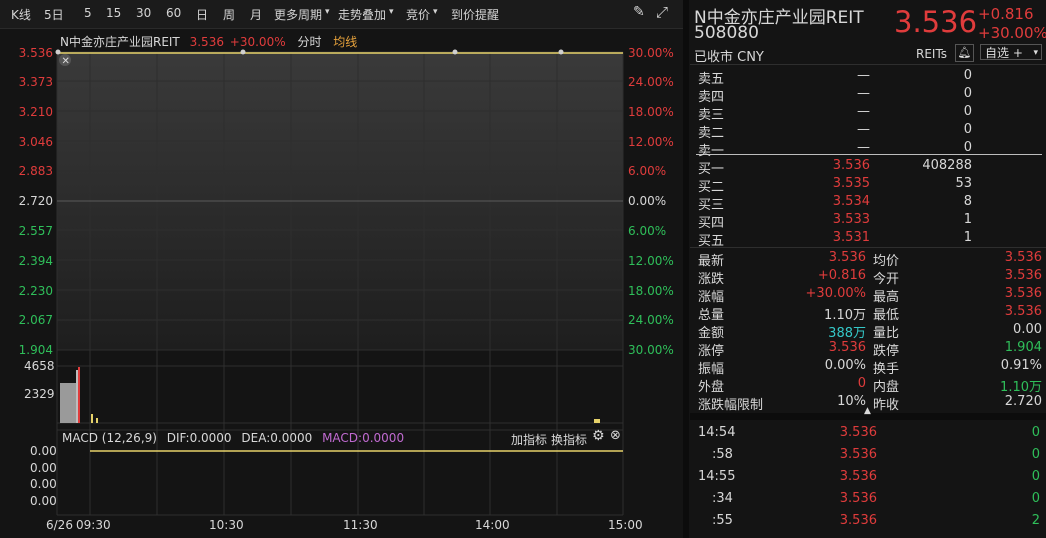  What do you see at coordinates (39, 366) in the screenshot?
I see `vol-tick: 4658` at bounding box center [39, 366].